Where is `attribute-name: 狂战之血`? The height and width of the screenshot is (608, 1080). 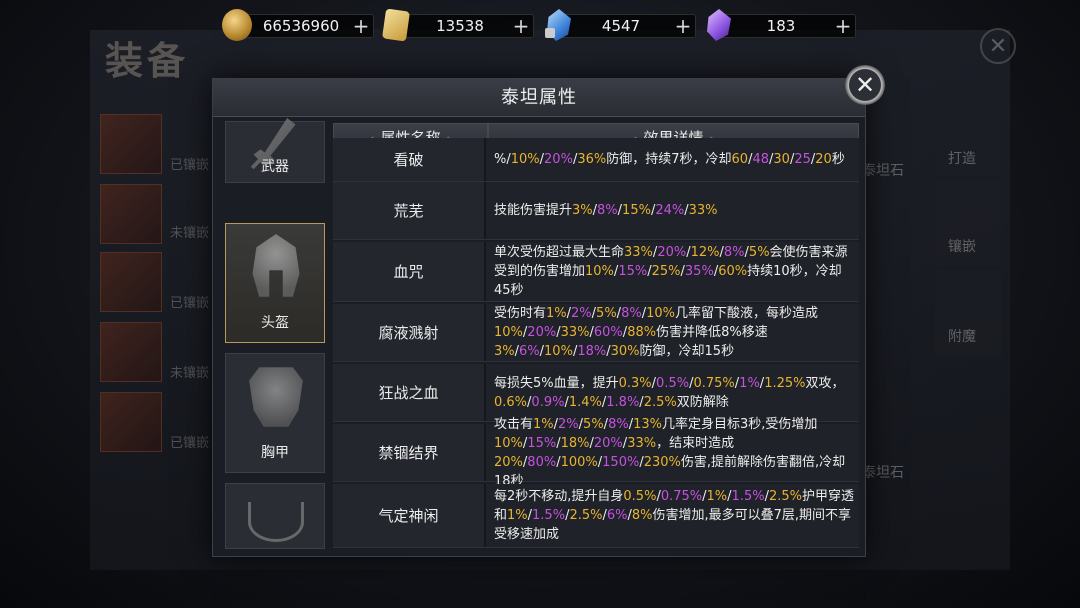 attribute-name: 狂战之血 is located at coordinates (409, 392).